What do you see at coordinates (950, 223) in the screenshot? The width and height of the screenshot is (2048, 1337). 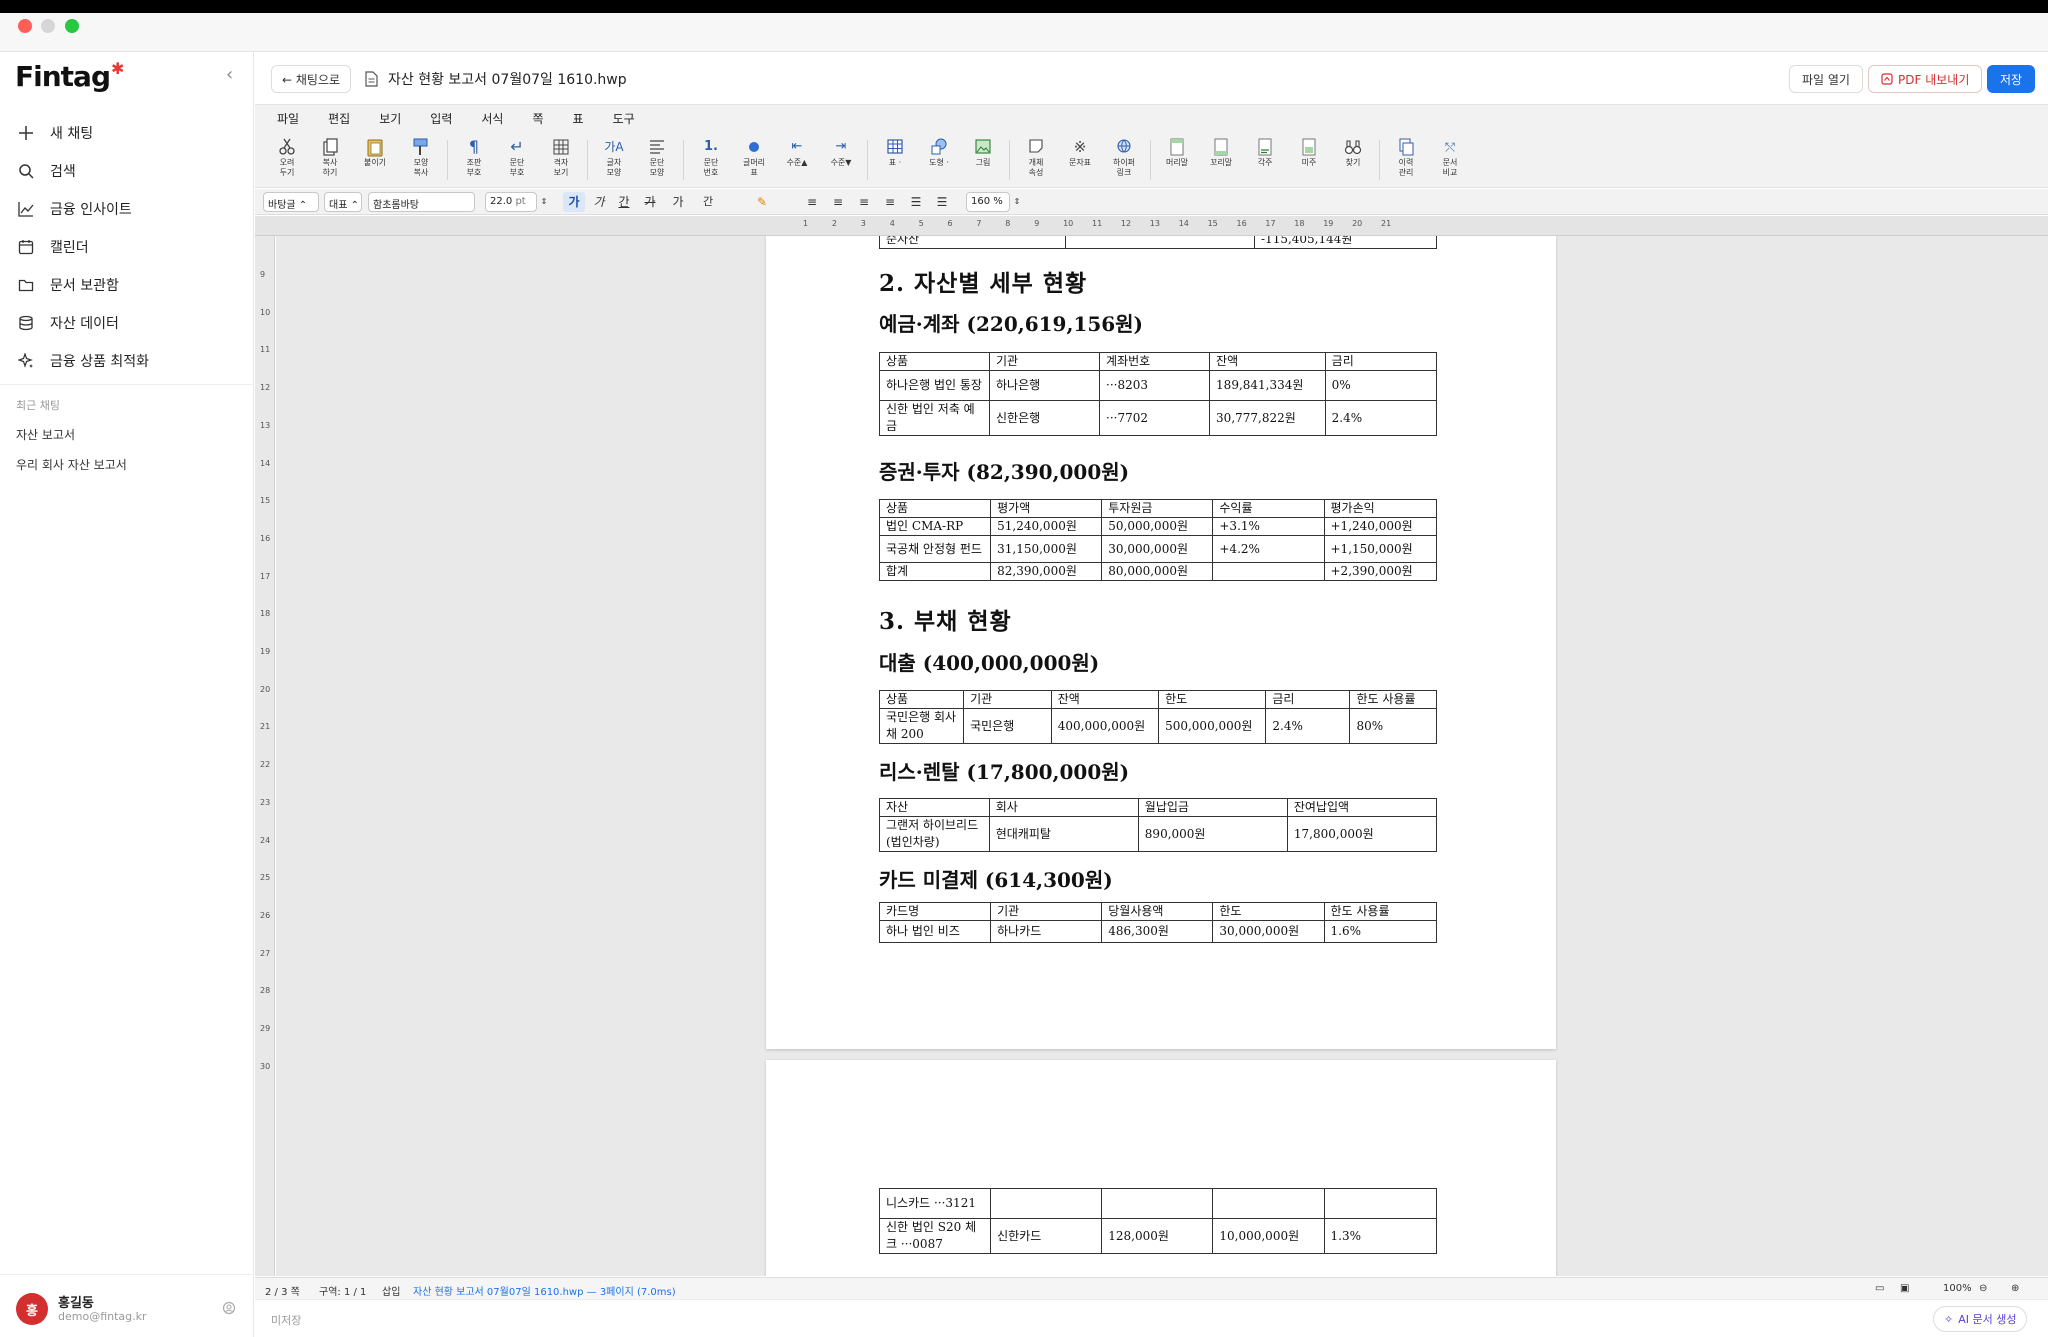 I see `ruler-tick-label: 6` at bounding box center [950, 223].